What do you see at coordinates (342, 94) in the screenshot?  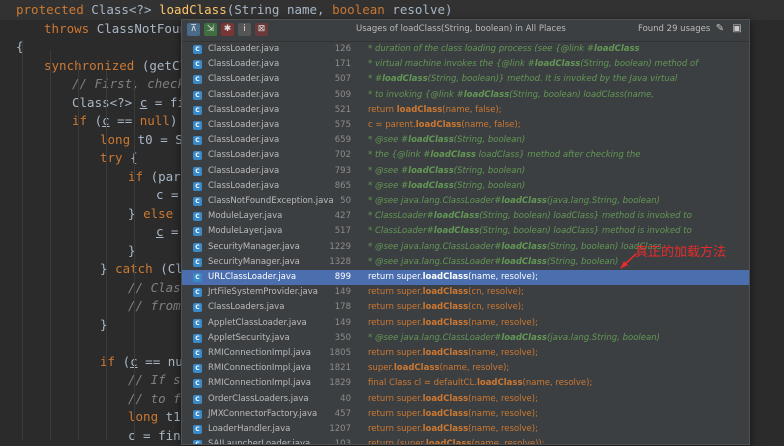 I see `usage-line-number: 509` at bounding box center [342, 94].